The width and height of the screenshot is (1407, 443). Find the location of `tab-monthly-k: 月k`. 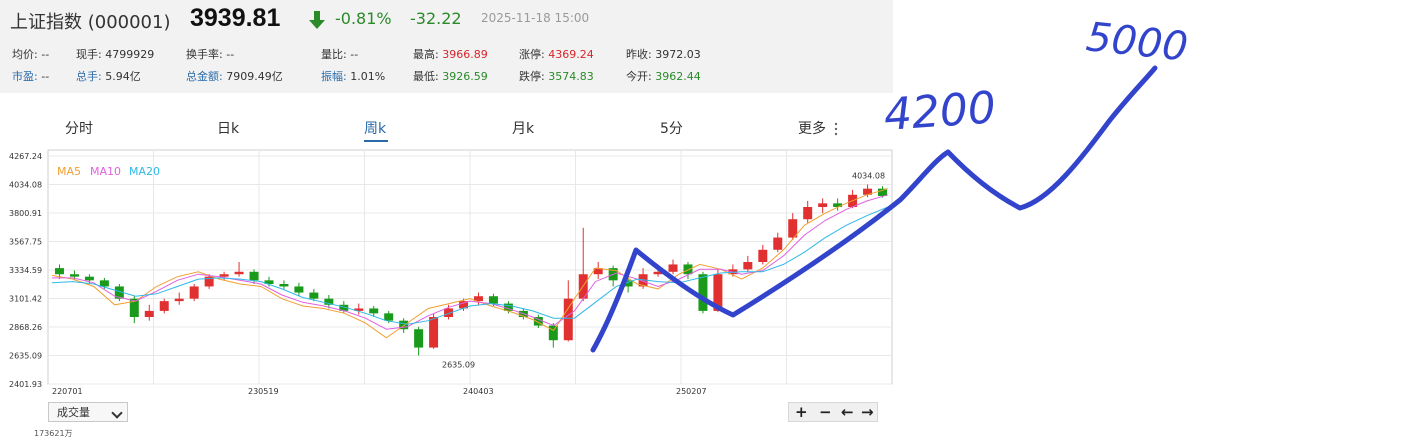

tab-monthly-k: 月k is located at coordinates (523, 128).